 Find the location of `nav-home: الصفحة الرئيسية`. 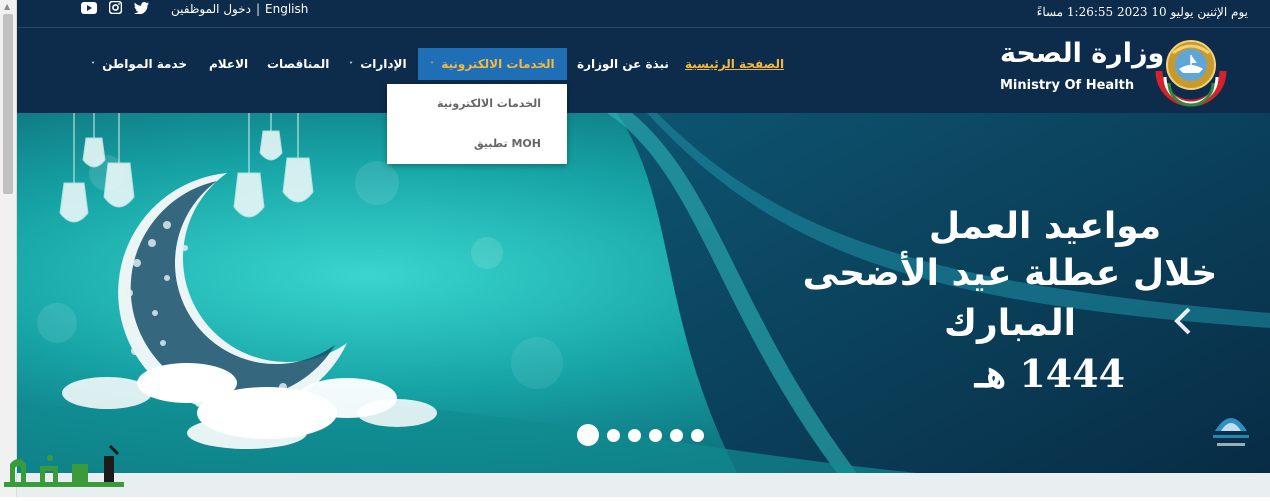

nav-home: الصفحة الرئيسية is located at coordinates (734, 64).